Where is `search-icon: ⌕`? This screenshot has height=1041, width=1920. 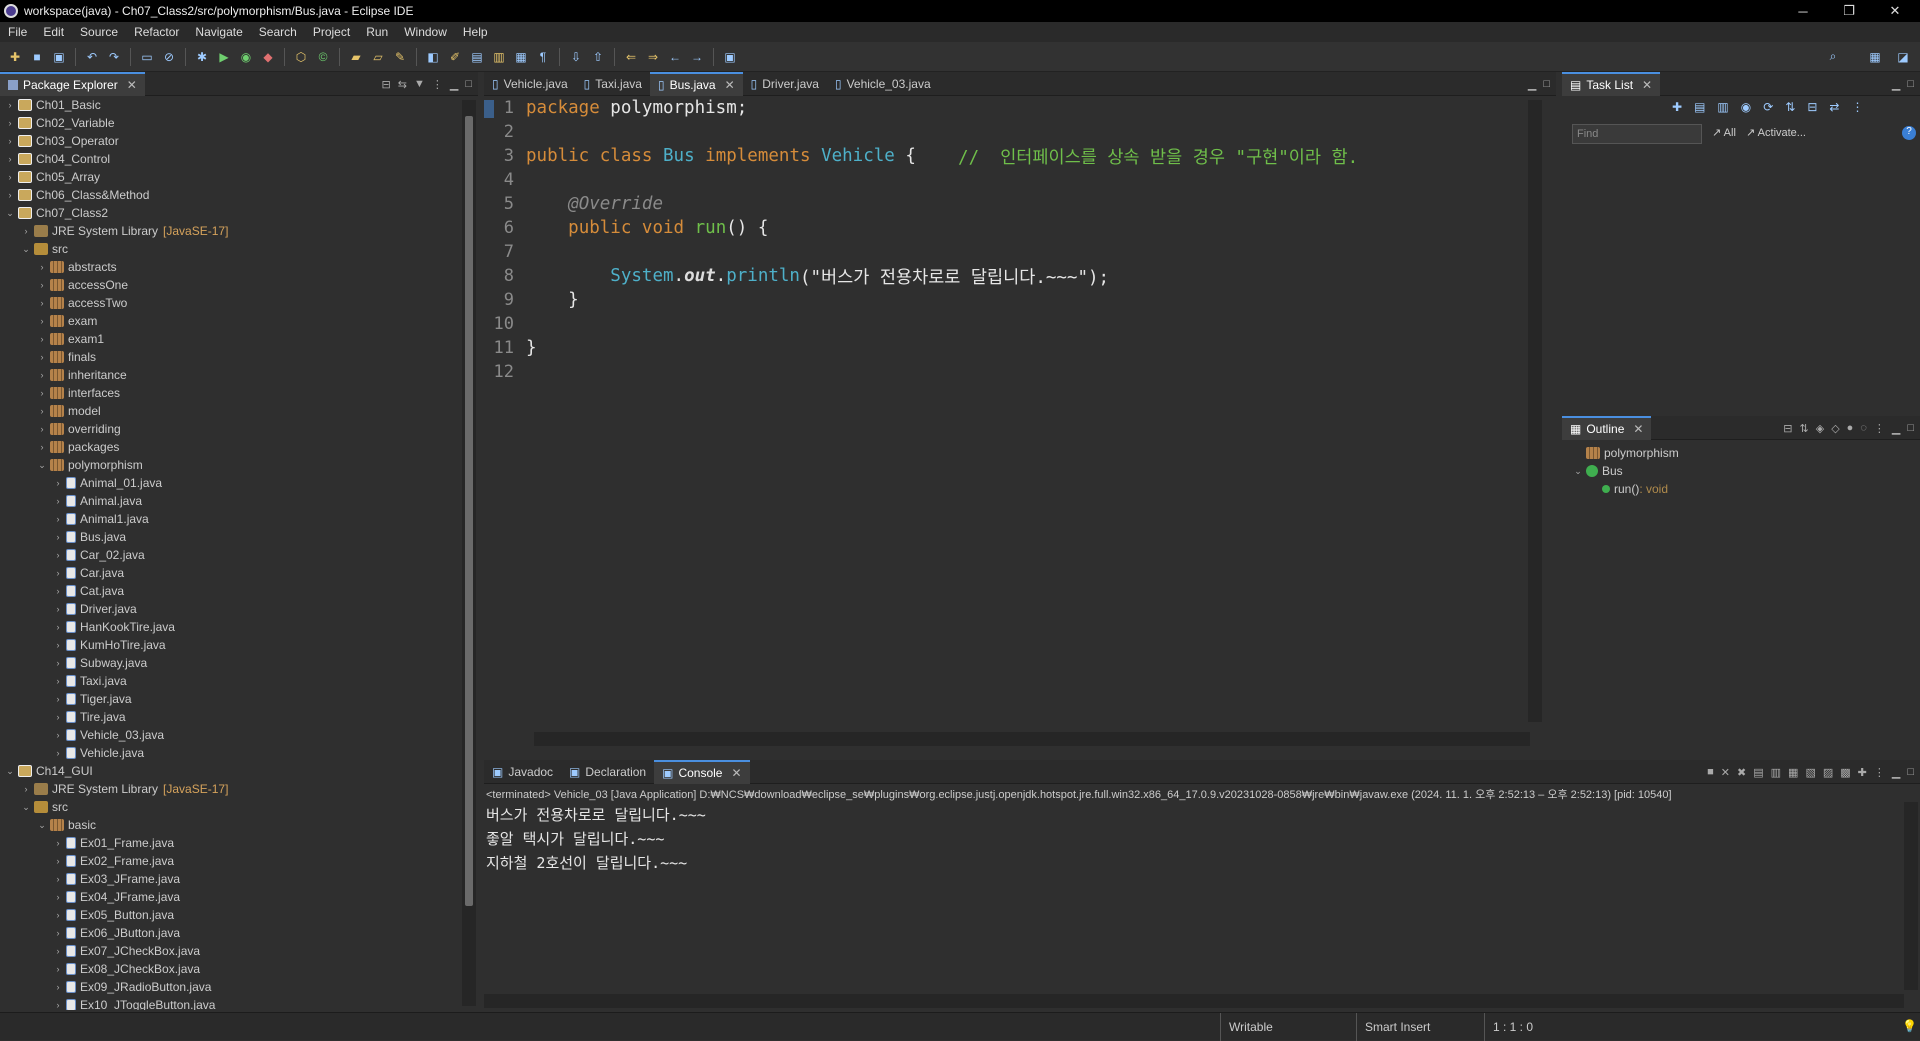
search-icon: ⌕ is located at coordinates (1833, 57).